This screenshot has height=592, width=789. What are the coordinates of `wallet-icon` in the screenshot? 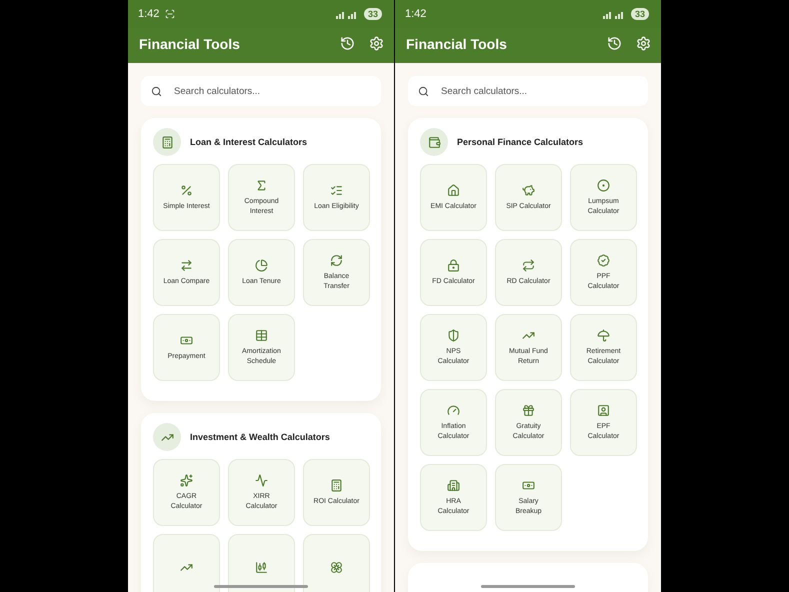 It's located at (434, 142).